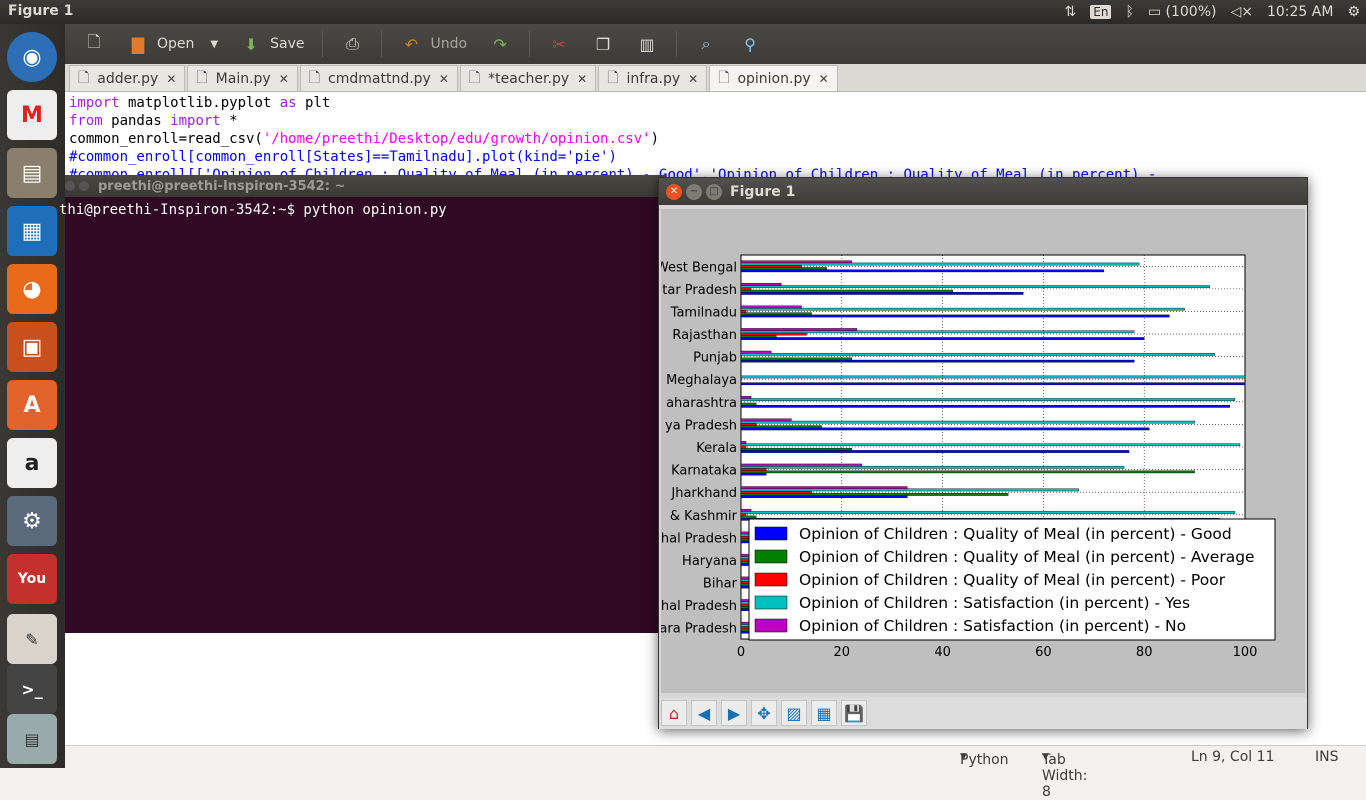 The width and height of the screenshot is (1366, 800). Describe the element at coordinates (32, 173) in the screenshot. I see `files-icon: ▤` at that location.